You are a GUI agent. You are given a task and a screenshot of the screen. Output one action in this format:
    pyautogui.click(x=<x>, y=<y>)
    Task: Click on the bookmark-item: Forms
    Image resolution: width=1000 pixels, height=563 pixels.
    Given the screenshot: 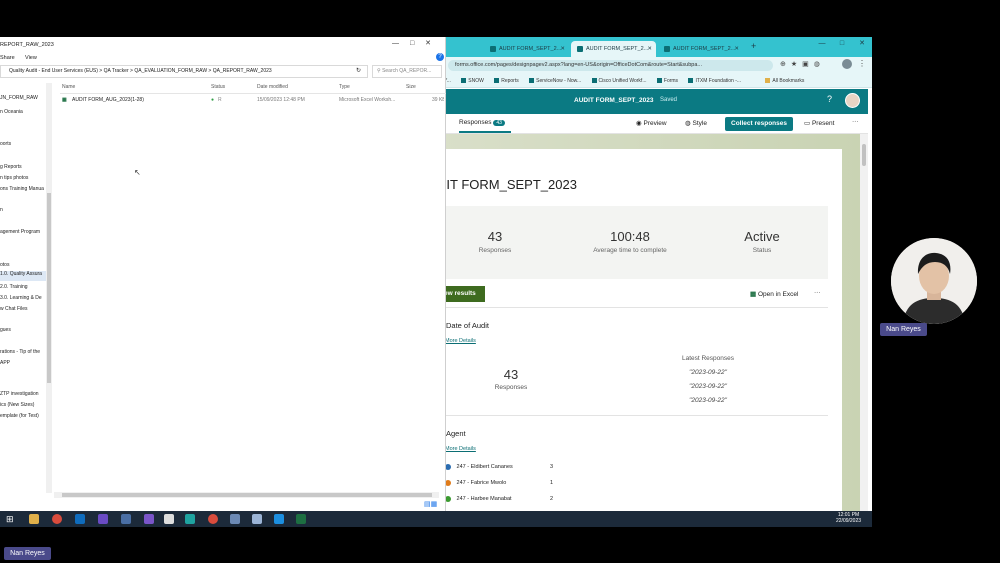 What is the action you would take?
    pyautogui.click(x=667, y=81)
    